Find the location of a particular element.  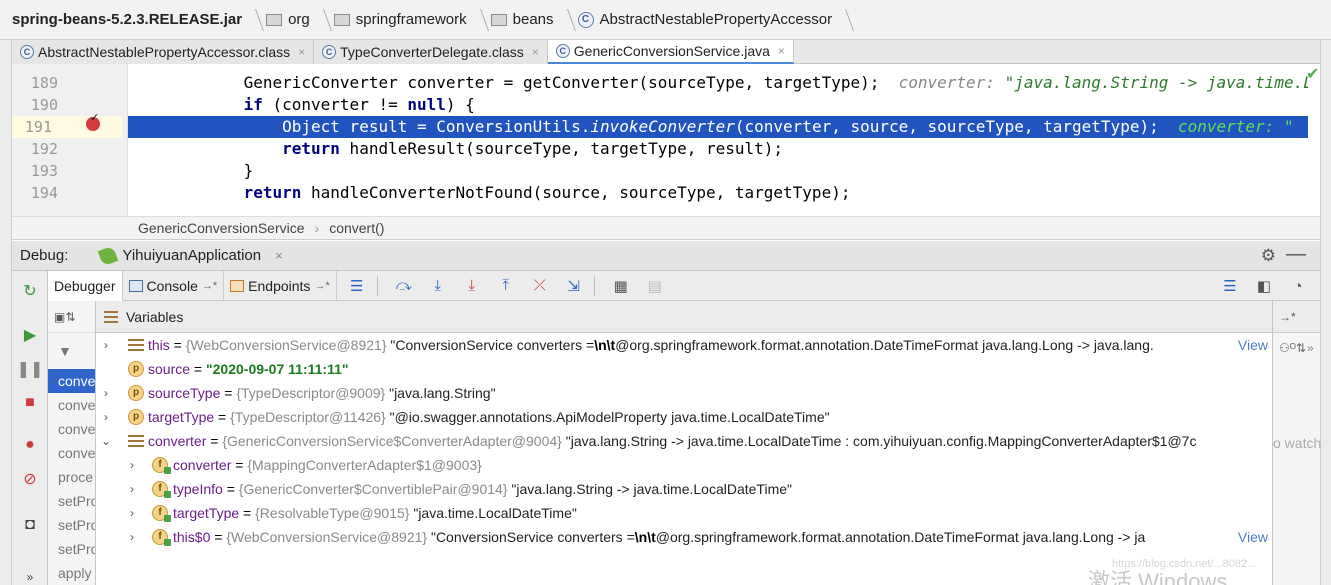

debug-session-tab: YihuiyuanApplication × is located at coordinates (190, 255).